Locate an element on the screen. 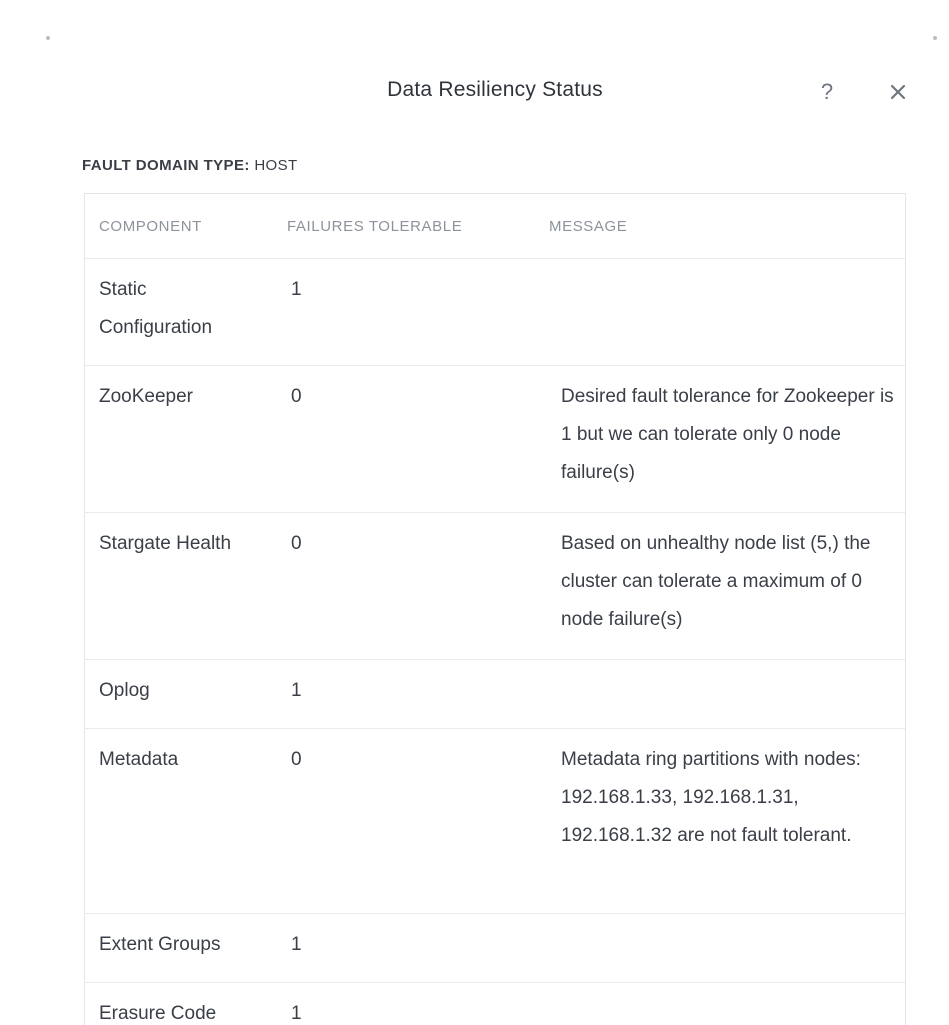 Image resolution: width=949 pixels, height=1025 pixels. column-header-failures-tolerable: FAILURES TOLERABLE is located at coordinates (404, 226).